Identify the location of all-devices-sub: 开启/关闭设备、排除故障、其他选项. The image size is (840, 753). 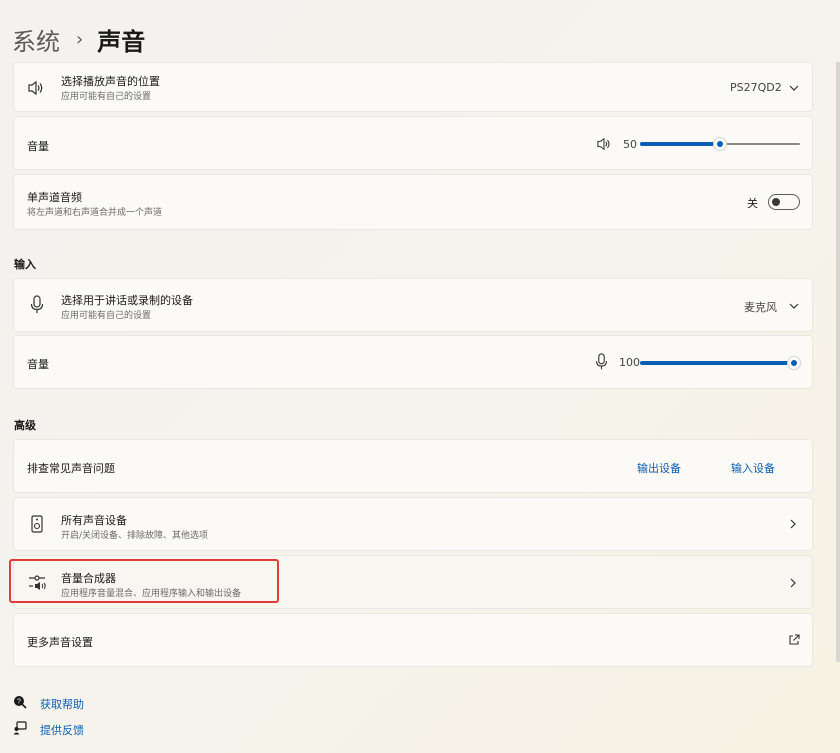
(135, 536).